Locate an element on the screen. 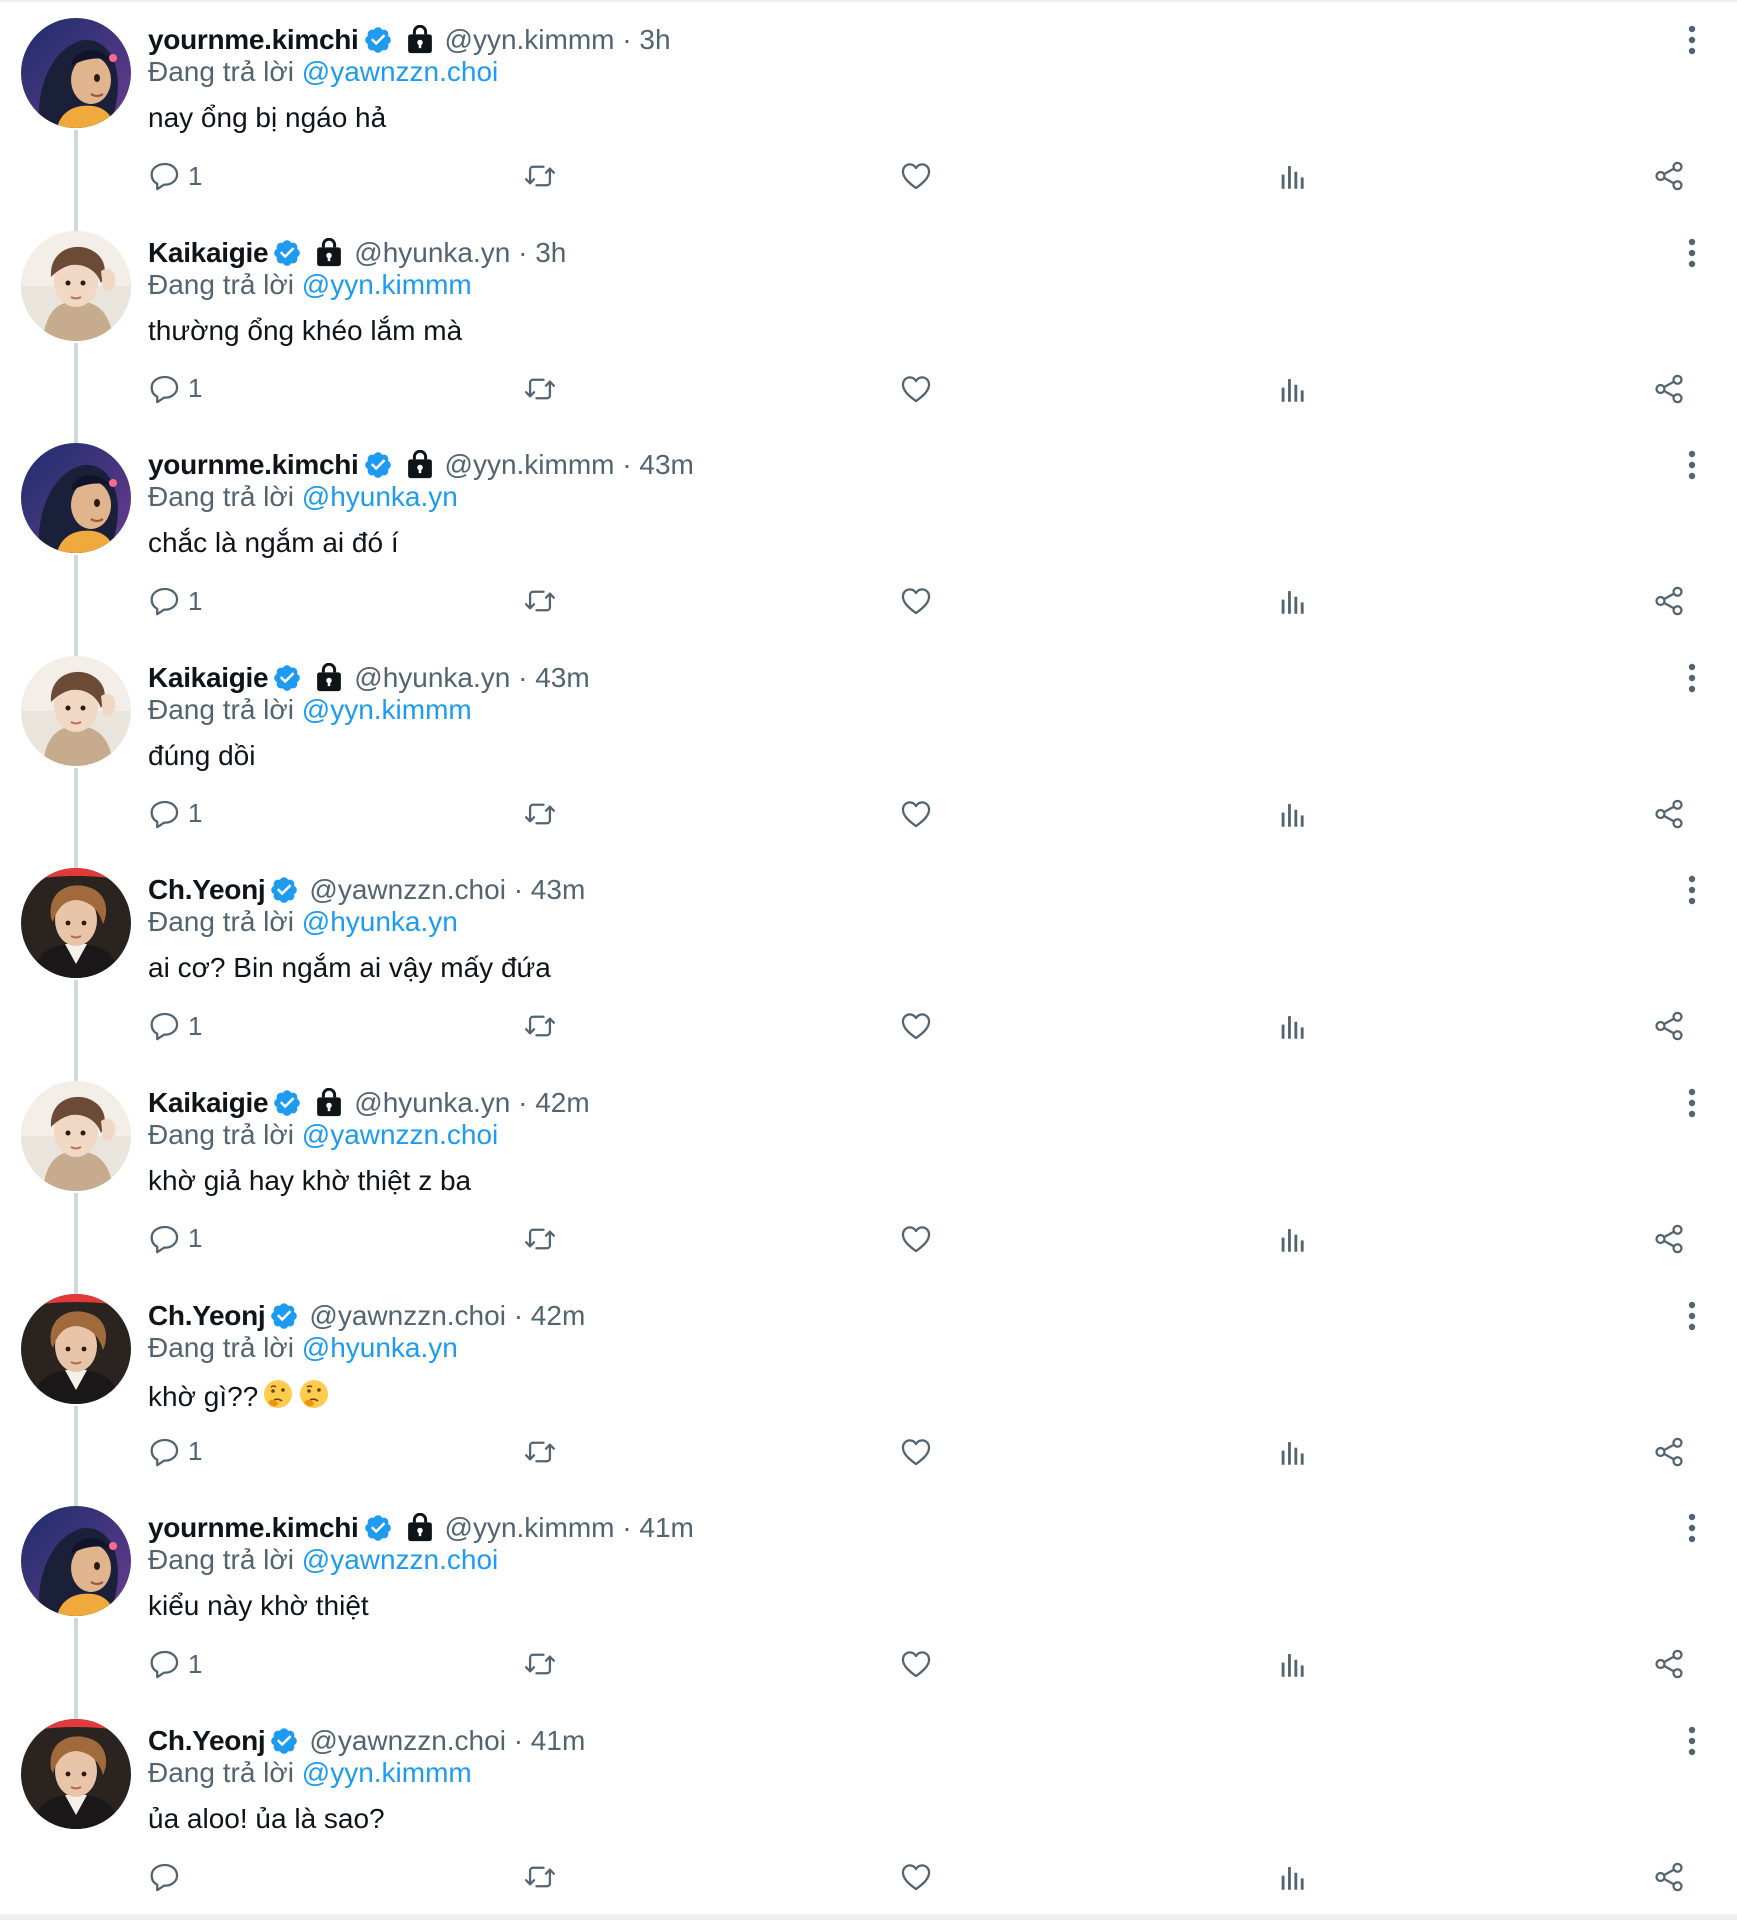  tweet-header: Ch.Yeonj @yawnzzn.choi · 41m is located at coordinates (366, 1741).